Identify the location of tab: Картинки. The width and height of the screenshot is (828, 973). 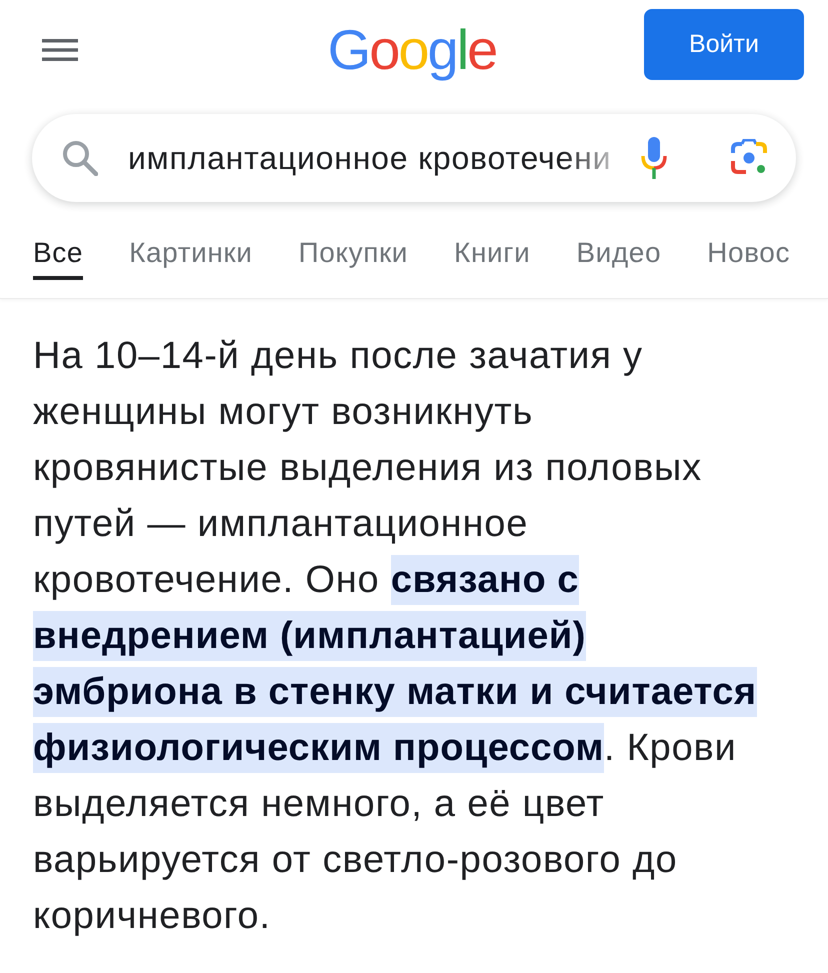
(191, 241).